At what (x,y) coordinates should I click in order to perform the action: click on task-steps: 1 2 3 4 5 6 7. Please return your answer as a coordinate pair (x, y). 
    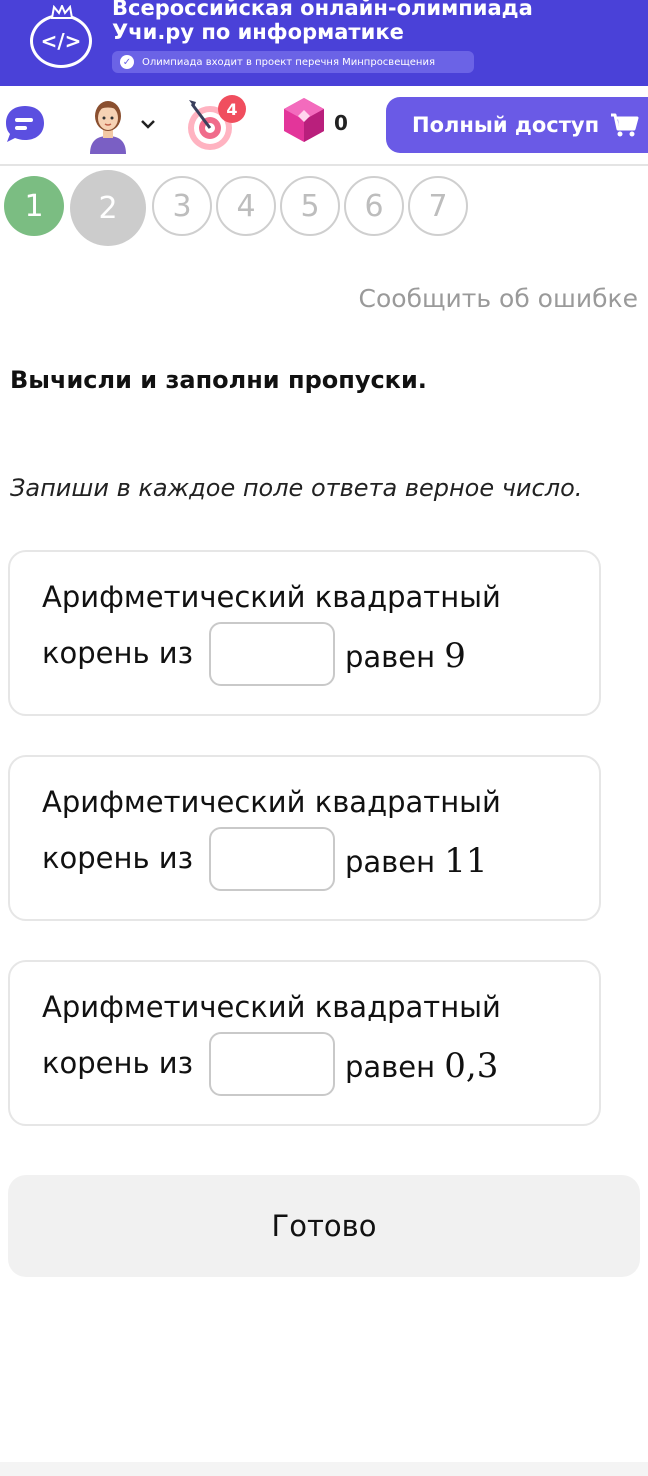
    Looking at the image, I should click on (324, 208).